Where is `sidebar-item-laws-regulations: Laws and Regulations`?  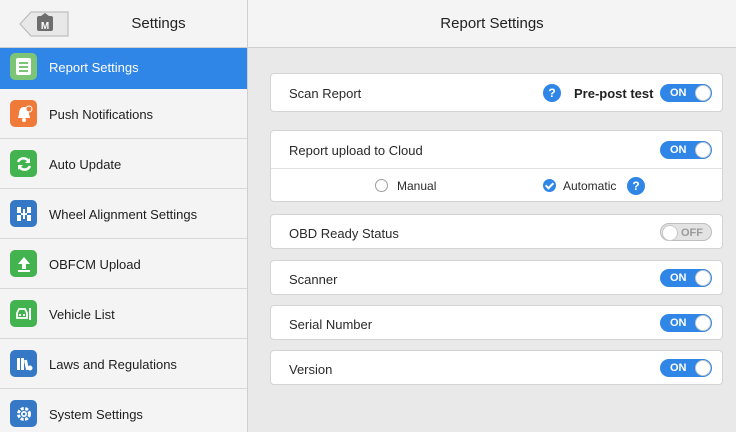
sidebar-item-laws-regulations: Laws and Regulations is located at coordinates (123, 364).